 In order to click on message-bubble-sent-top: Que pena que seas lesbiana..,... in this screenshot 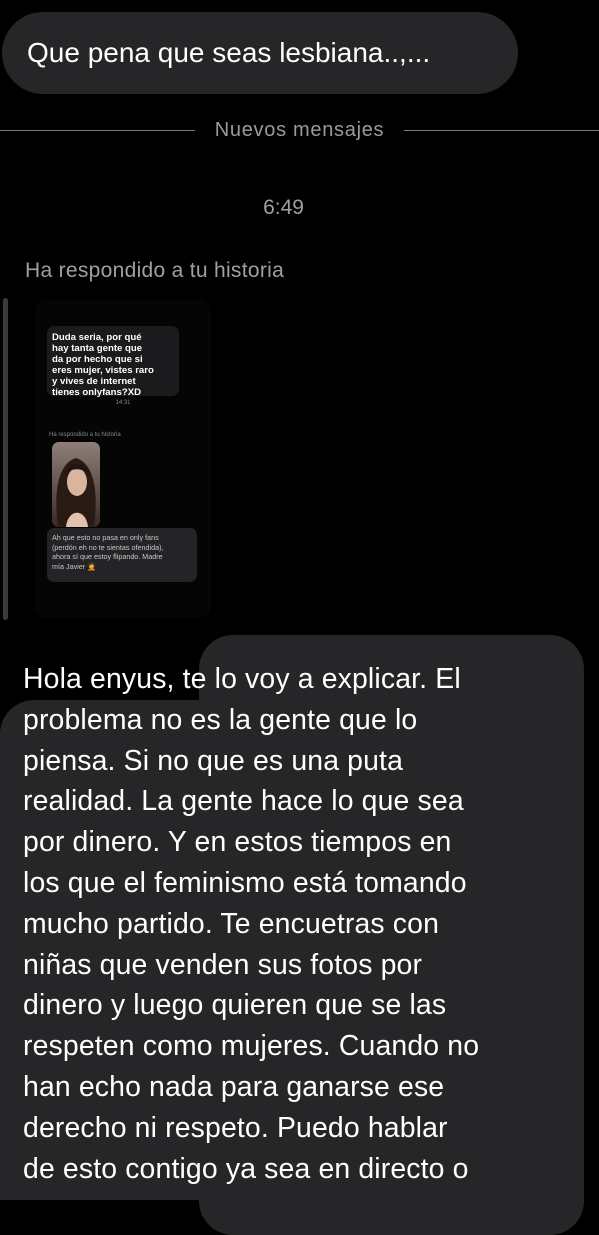, I will do `click(260, 53)`.